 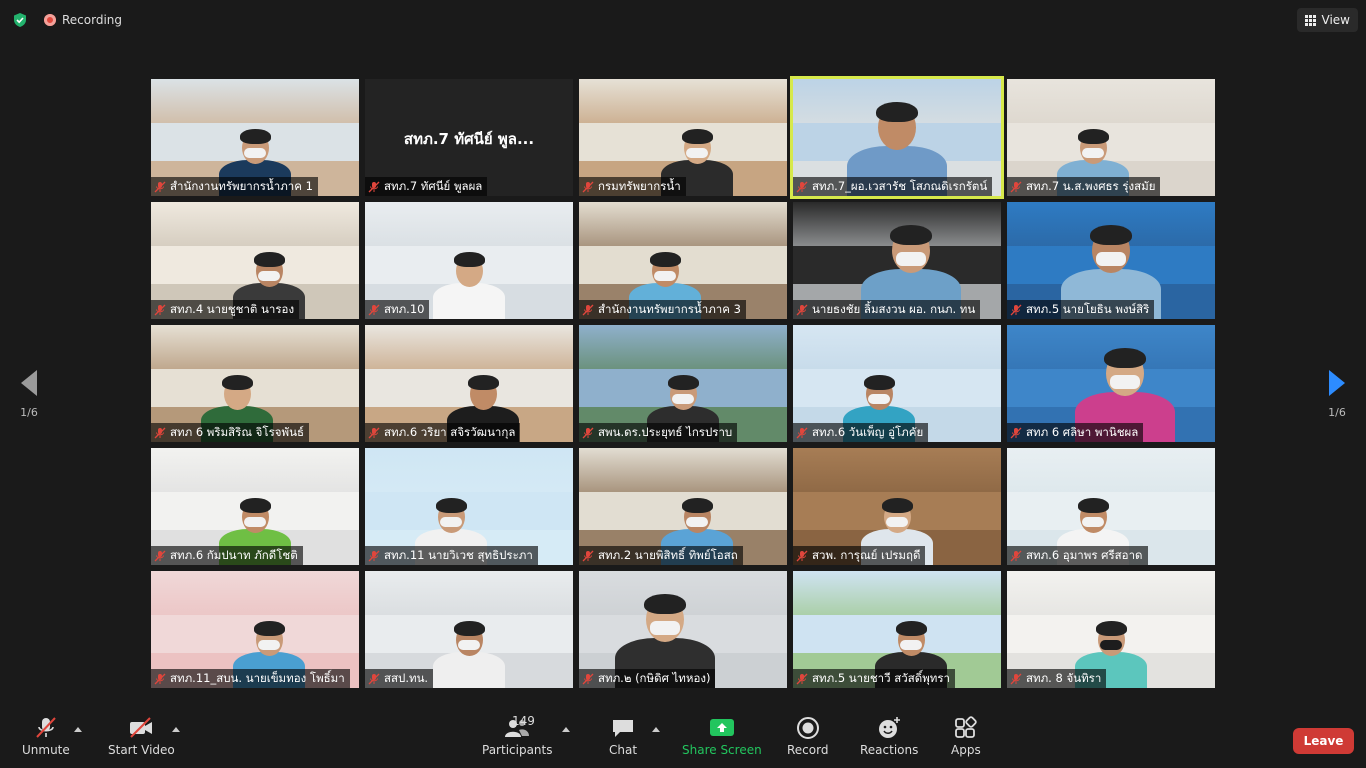 What do you see at coordinates (469, 260) in the screenshot?
I see `participant-video-tile: สทภ.10` at bounding box center [469, 260].